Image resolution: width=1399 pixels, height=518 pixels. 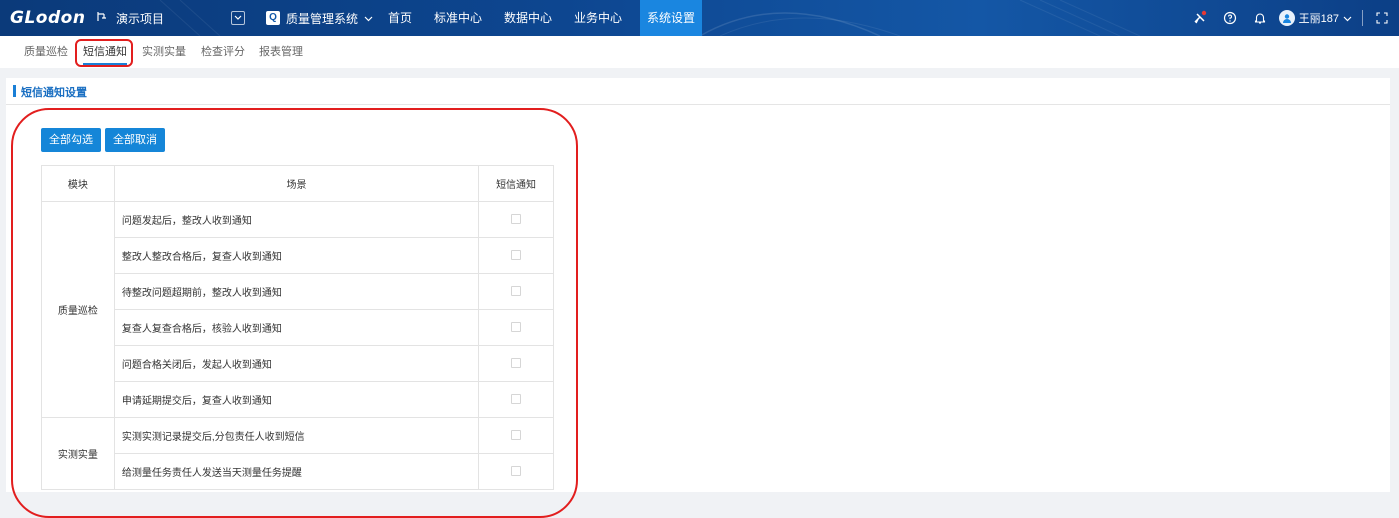 What do you see at coordinates (1362, 18) in the screenshot?
I see `divider` at bounding box center [1362, 18].